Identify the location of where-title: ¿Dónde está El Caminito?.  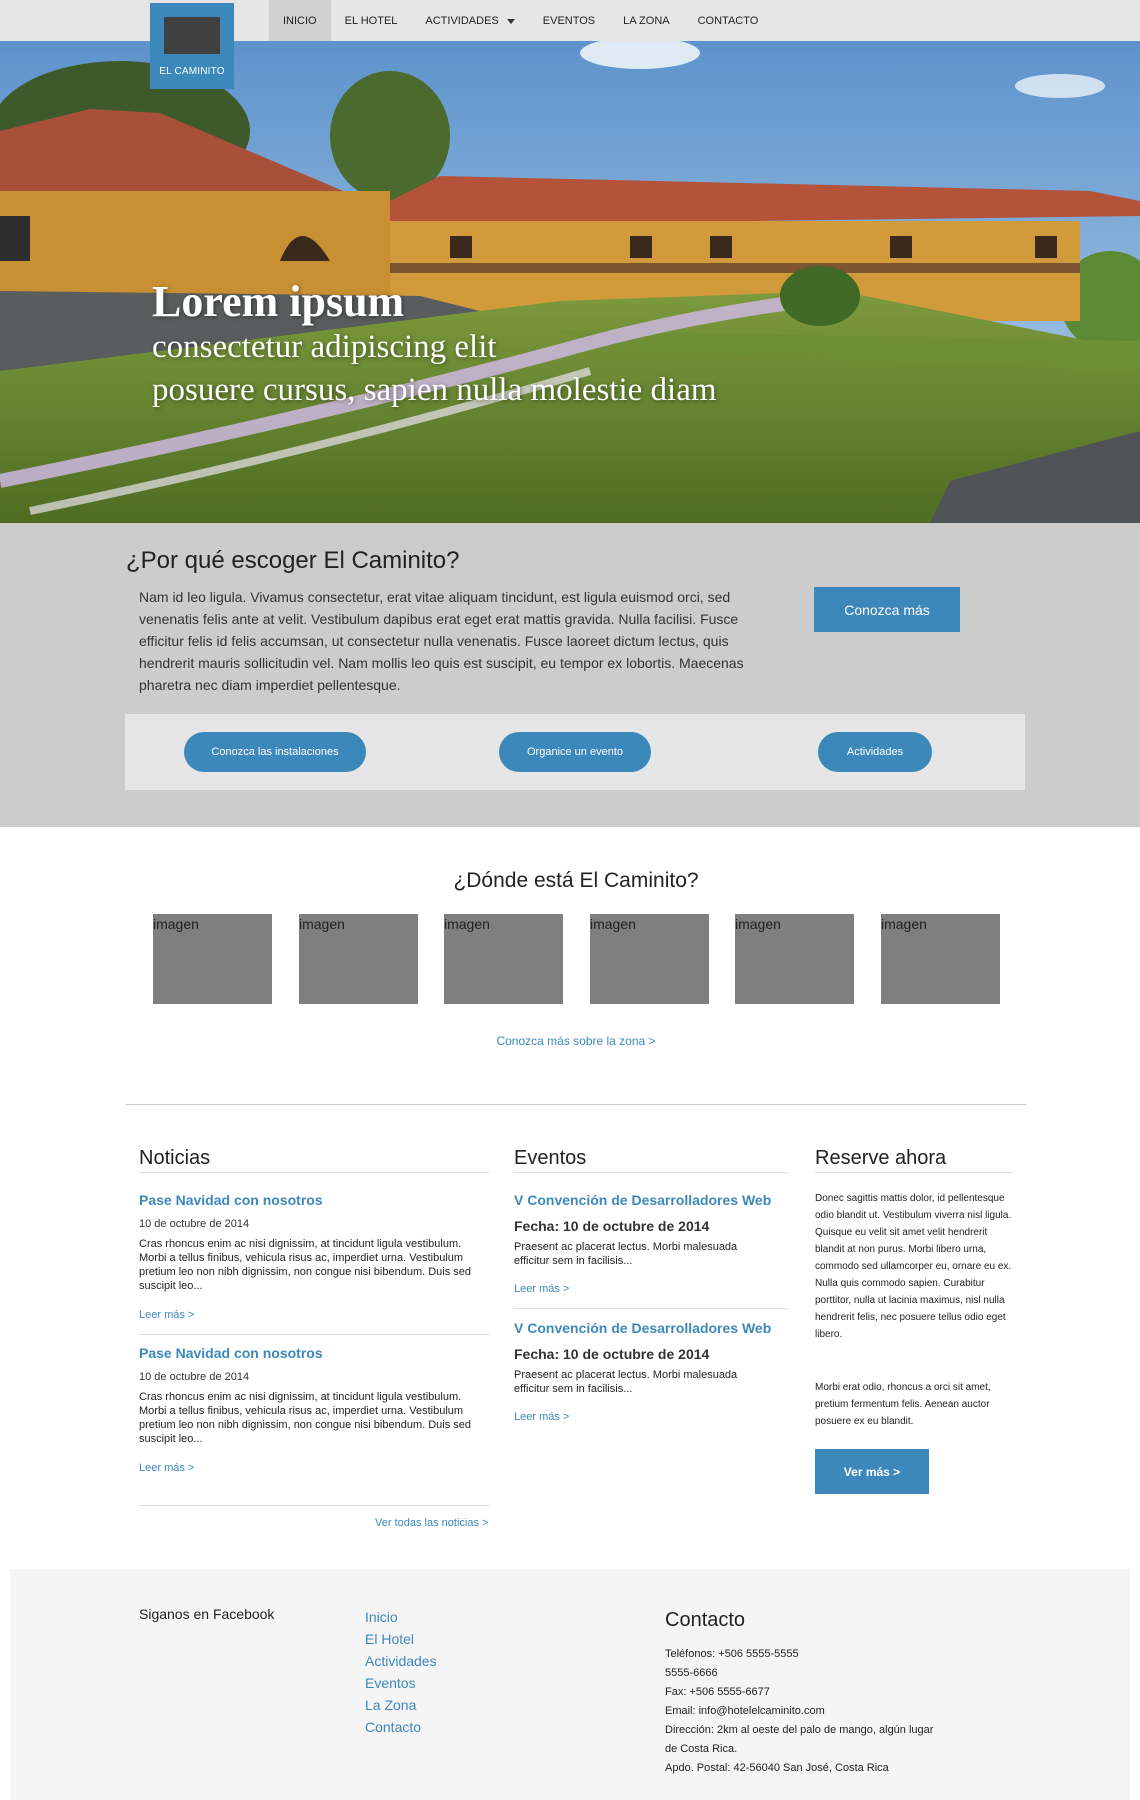
(576, 880).